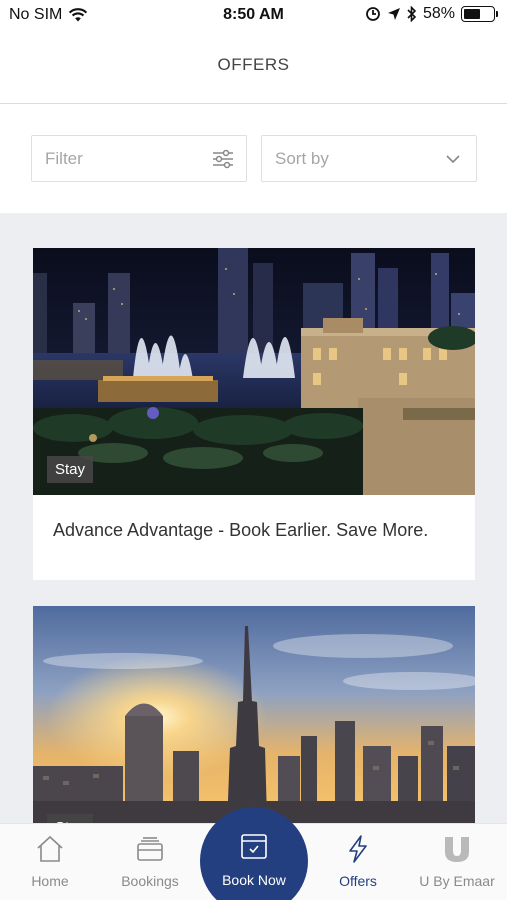  Describe the element at coordinates (254, 846) in the screenshot. I see `calendar-check-icon` at that location.